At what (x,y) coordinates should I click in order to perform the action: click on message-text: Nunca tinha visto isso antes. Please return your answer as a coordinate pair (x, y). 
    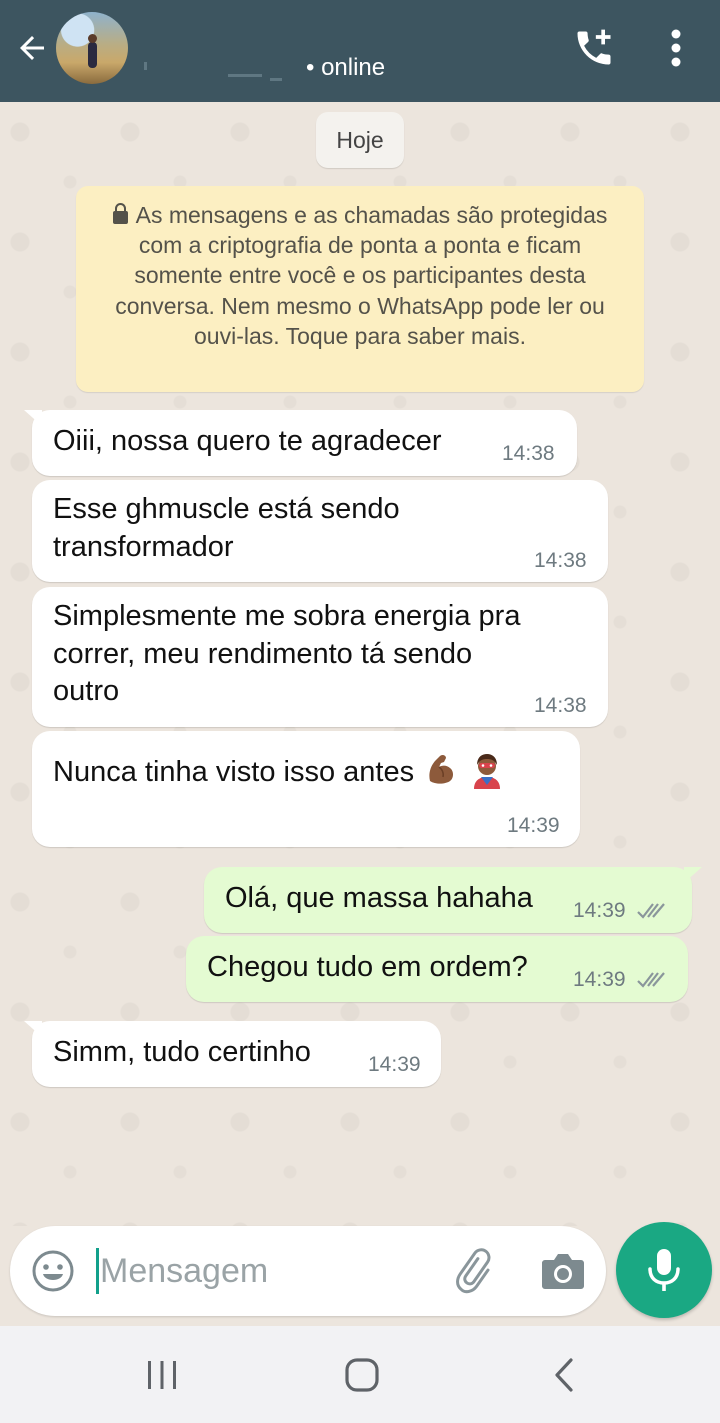
    Looking at the image, I should click on (279, 771).